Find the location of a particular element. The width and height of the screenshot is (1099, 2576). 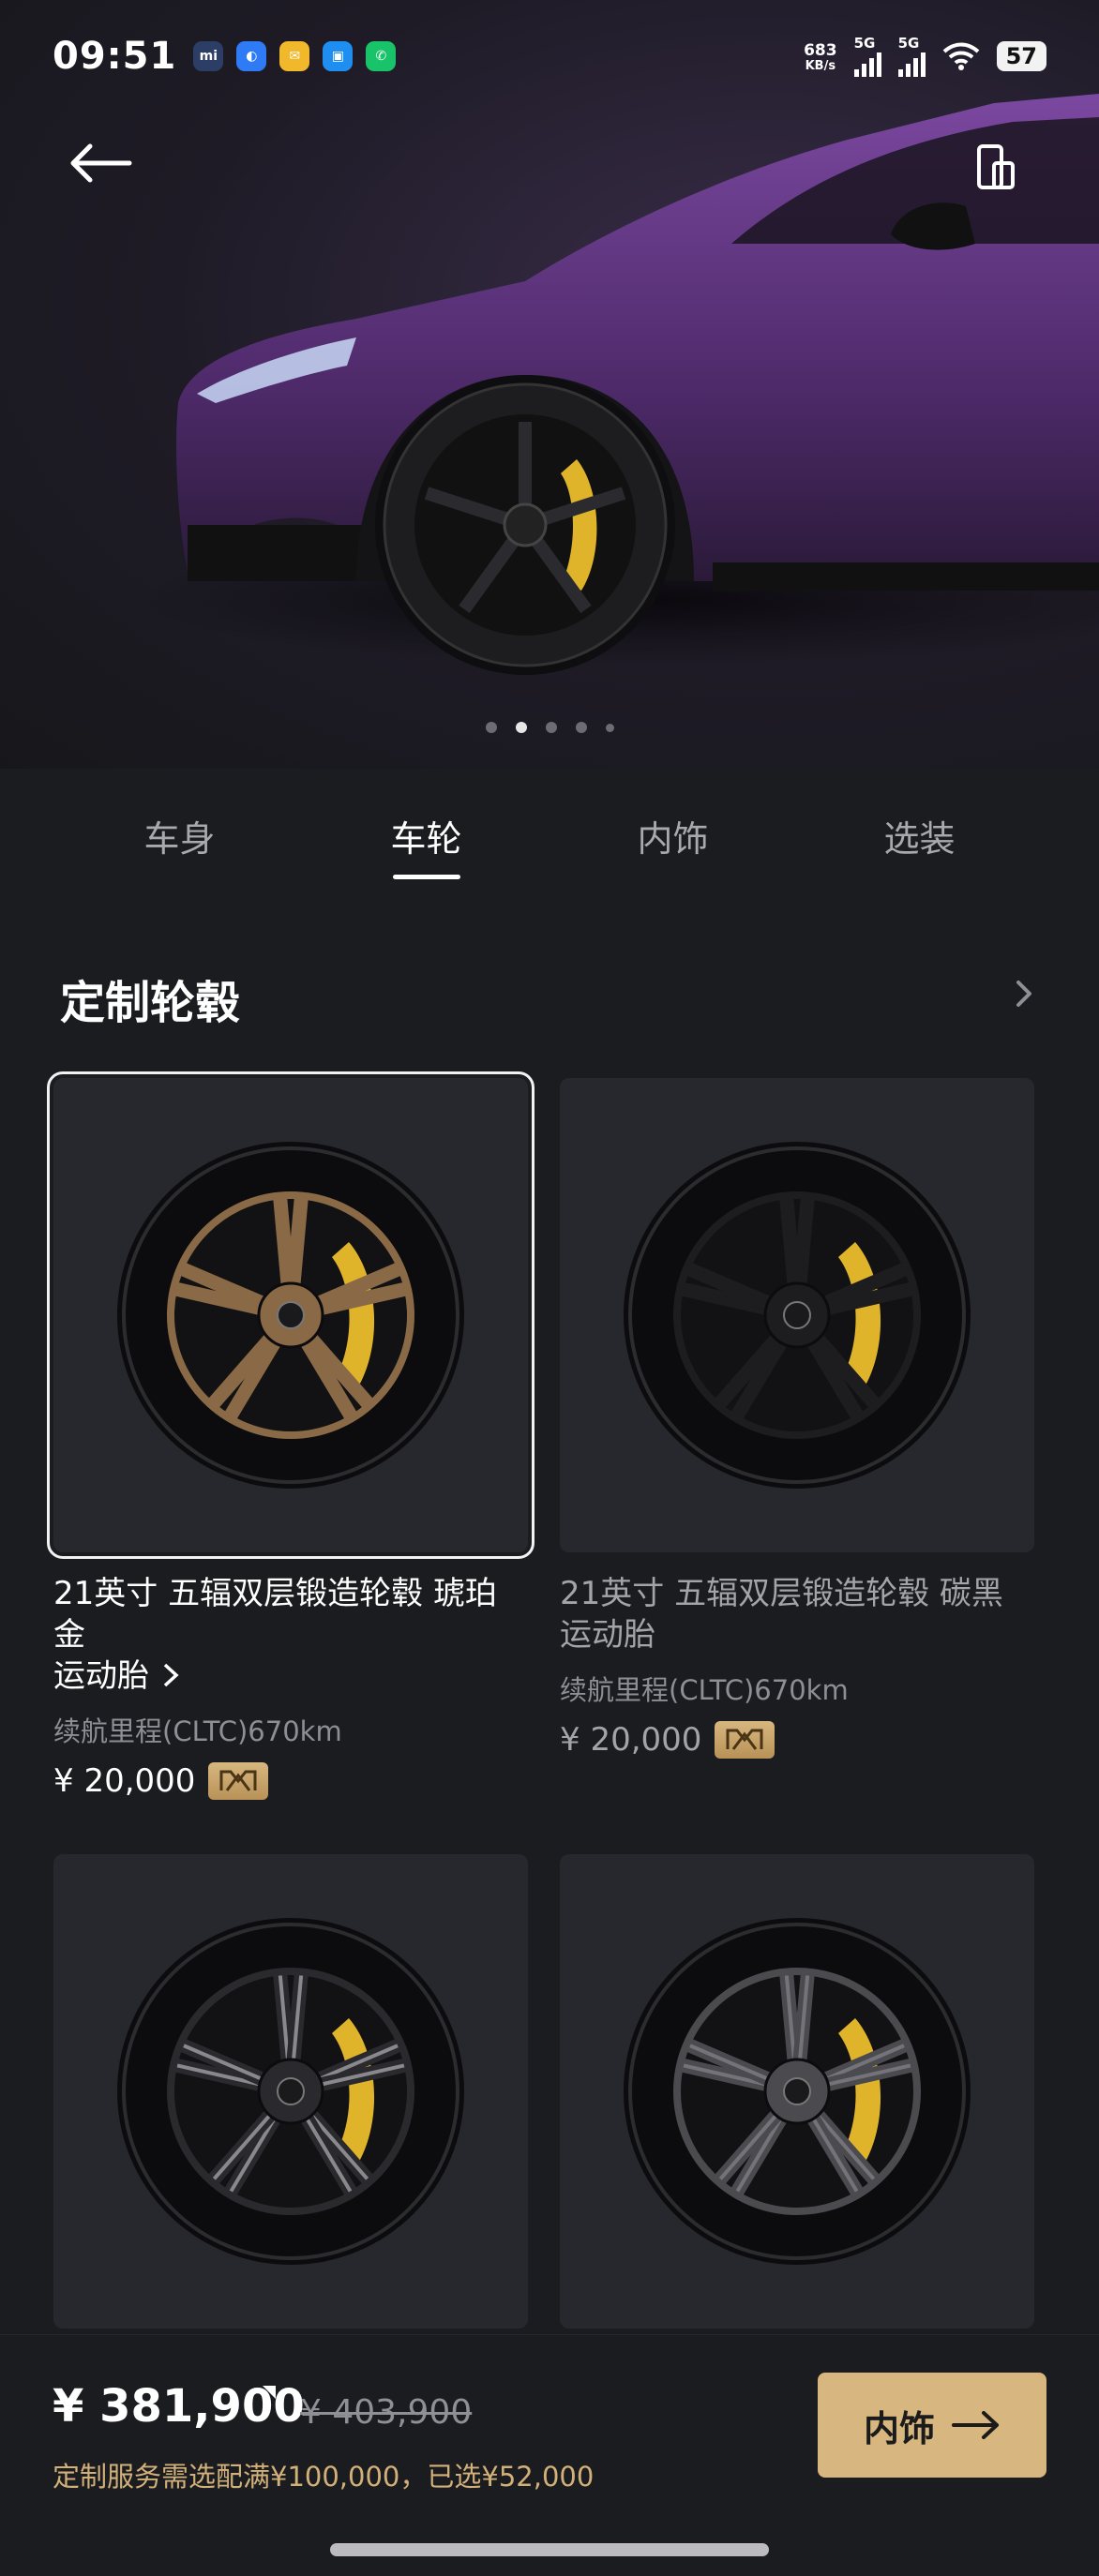

wifi-icon is located at coordinates (960, 56).